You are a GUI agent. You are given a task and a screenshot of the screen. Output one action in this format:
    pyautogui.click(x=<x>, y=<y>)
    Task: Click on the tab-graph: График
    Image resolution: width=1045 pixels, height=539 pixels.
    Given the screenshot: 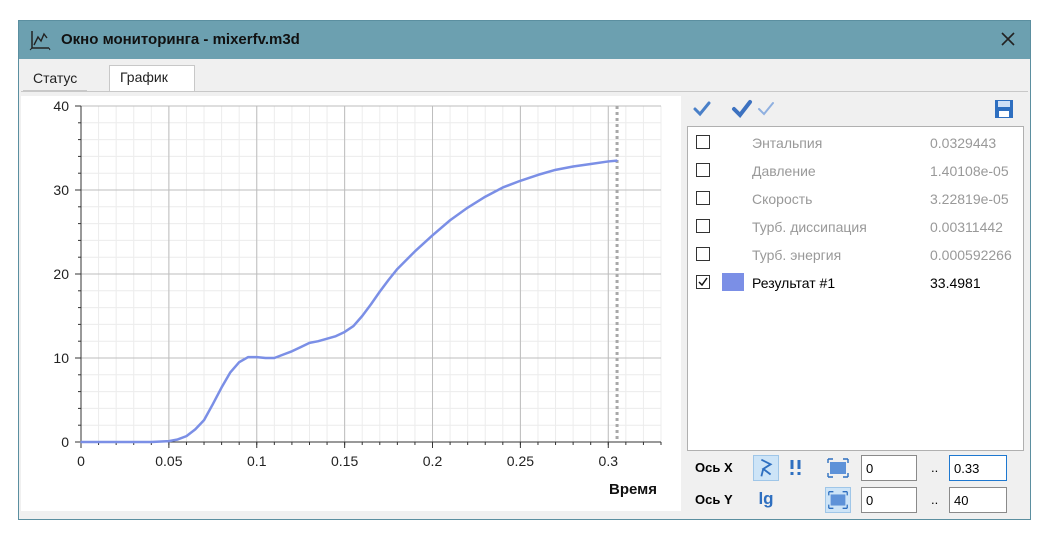 What is the action you would take?
    pyautogui.click(x=152, y=78)
    